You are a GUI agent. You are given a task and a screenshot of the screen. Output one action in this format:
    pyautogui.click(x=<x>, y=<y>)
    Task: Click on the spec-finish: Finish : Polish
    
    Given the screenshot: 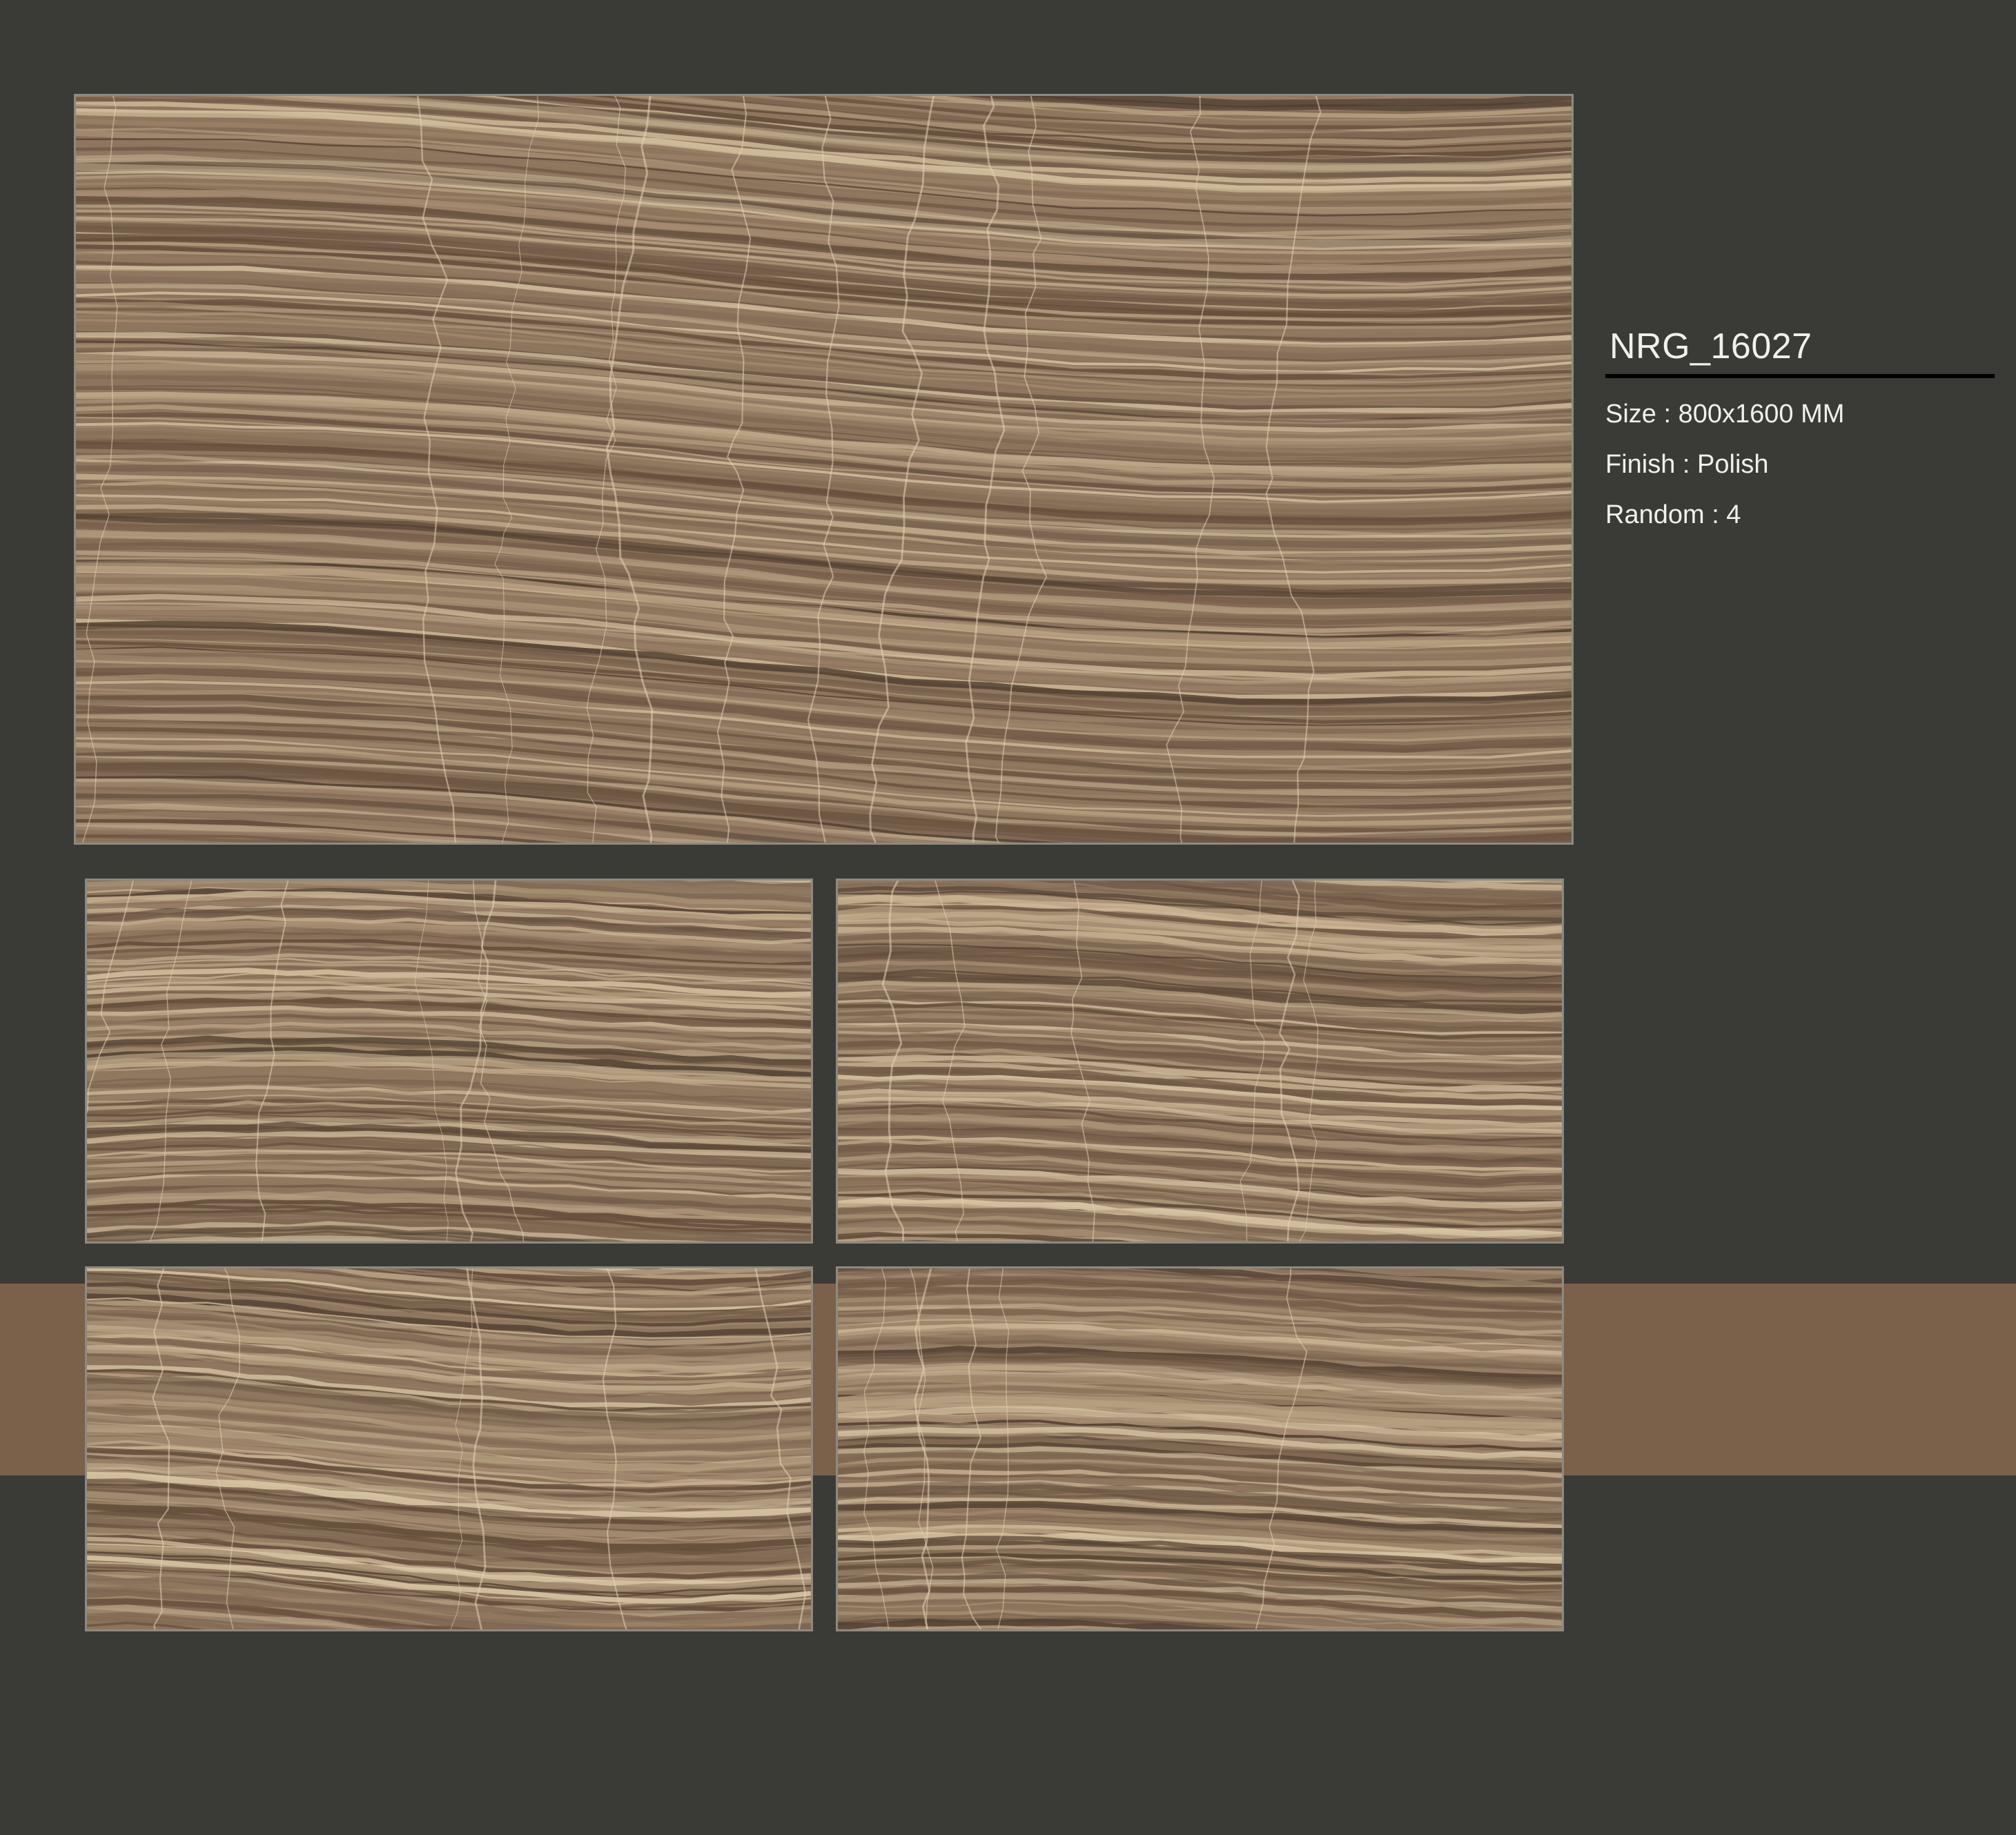 What is the action you would take?
    pyautogui.click(x=1687, y=464)
    